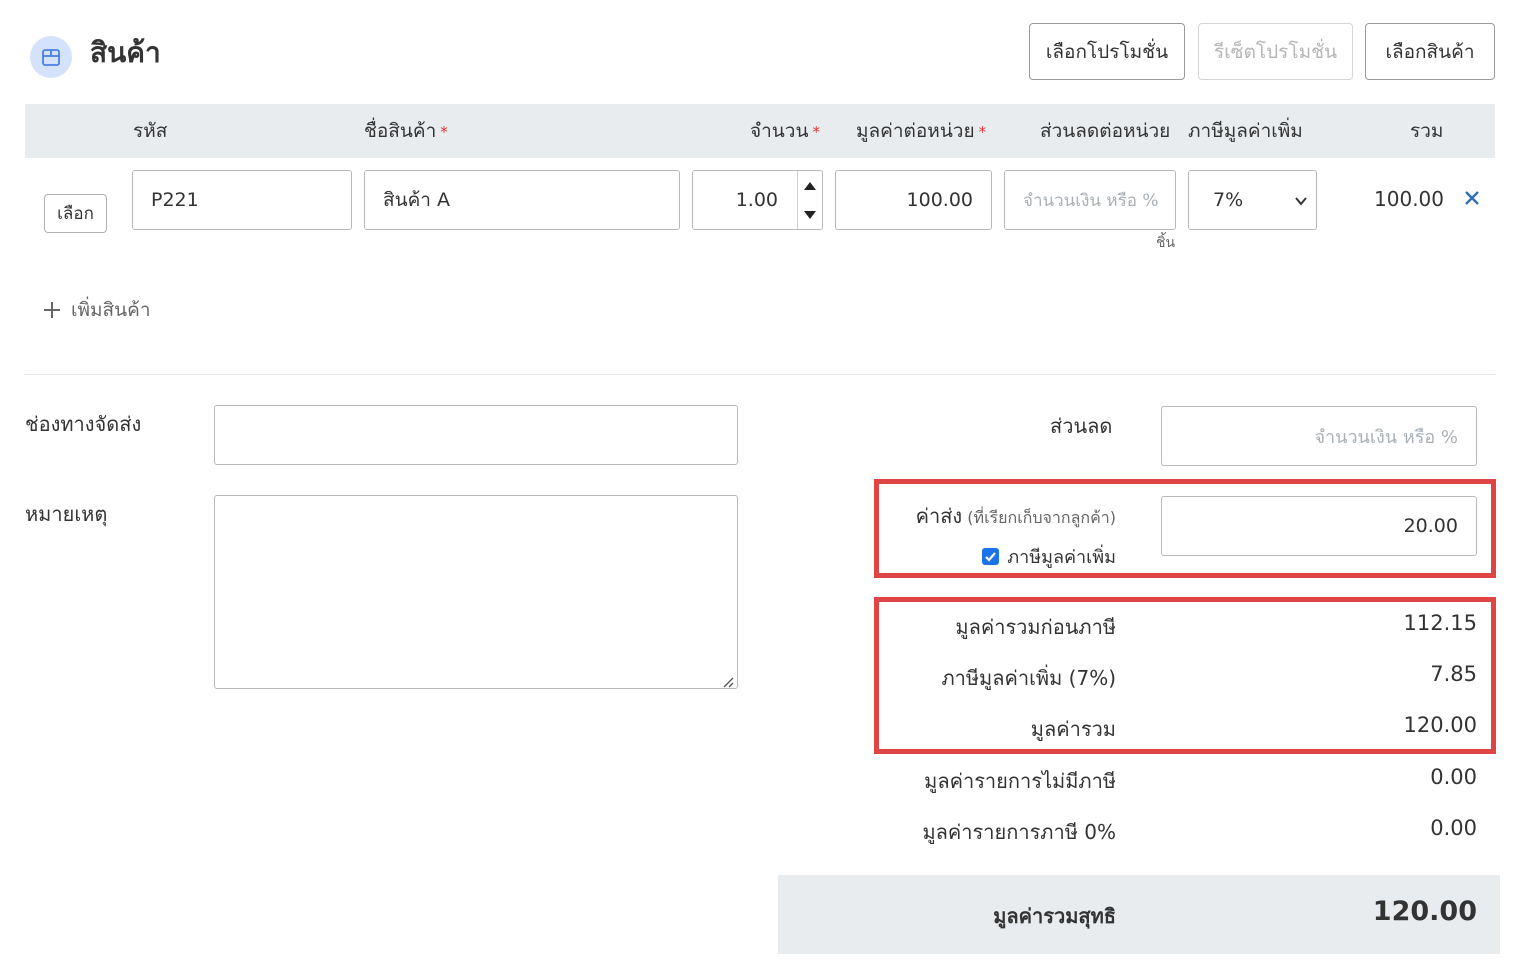  What do you see at coordinates (150, 131) in the screenshot?
I see `column-code: รหัส` at bounding box center [150, 131].